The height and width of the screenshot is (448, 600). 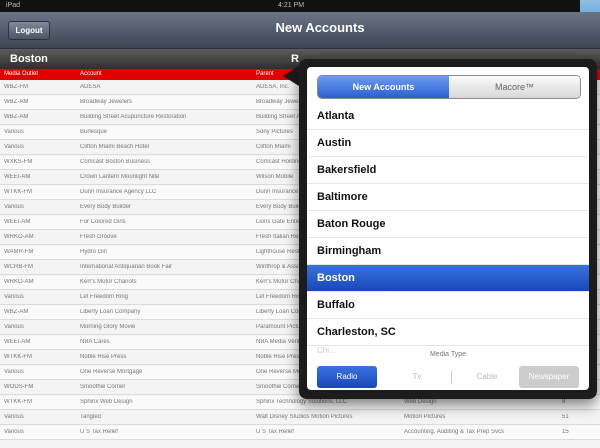 What do you see at coordinates (451, 377) in the screenshot?
I see `media-separator` at bounding box center [451, 377].